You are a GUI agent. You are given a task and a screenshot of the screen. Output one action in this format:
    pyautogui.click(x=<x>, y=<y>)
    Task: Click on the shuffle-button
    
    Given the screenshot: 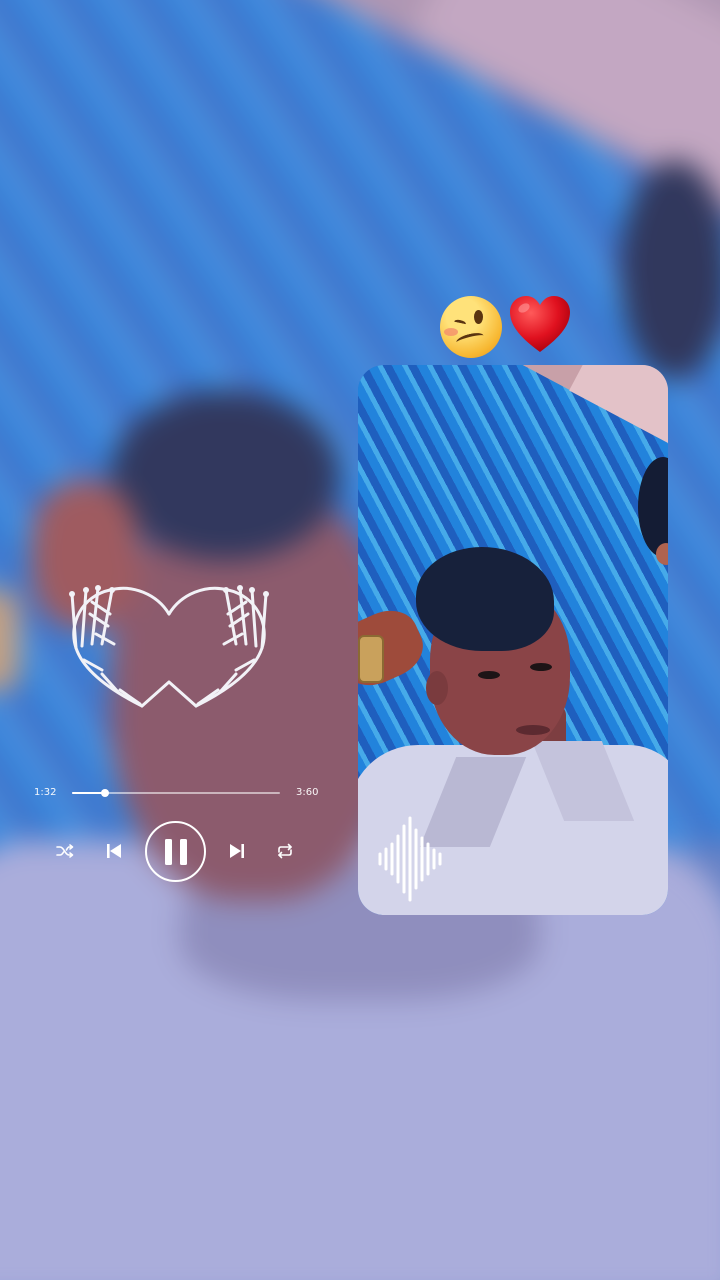 What is the action you would take?
    pyautogui.click(x=65, y=851)
    